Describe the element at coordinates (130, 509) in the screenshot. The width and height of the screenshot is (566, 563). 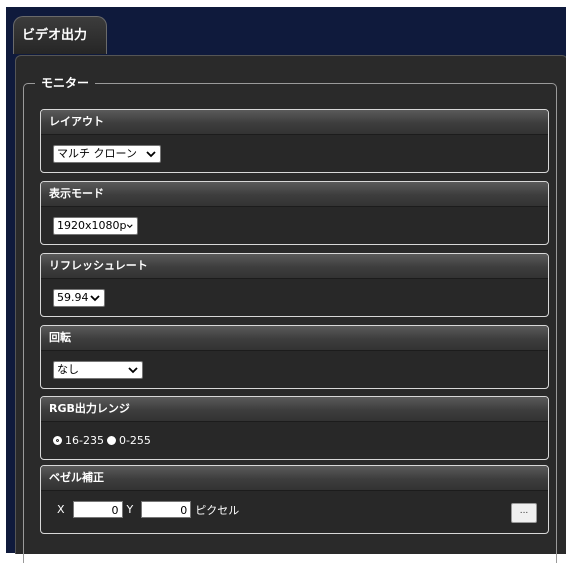
I see `bezel-y-label: Y` at that location.